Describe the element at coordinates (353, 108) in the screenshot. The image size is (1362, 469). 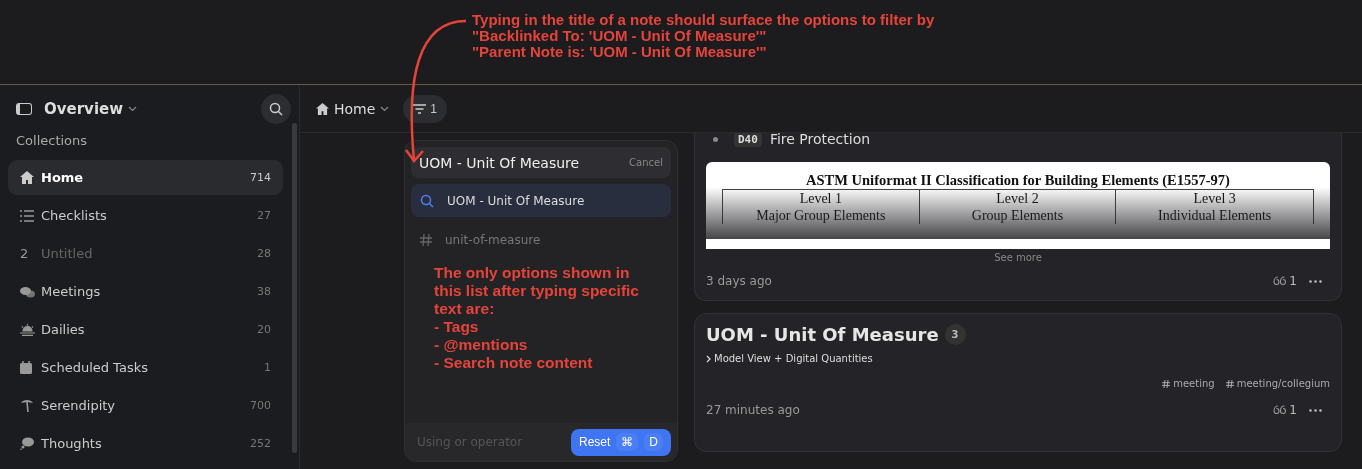
I see `collection-selector: Home` at that location.